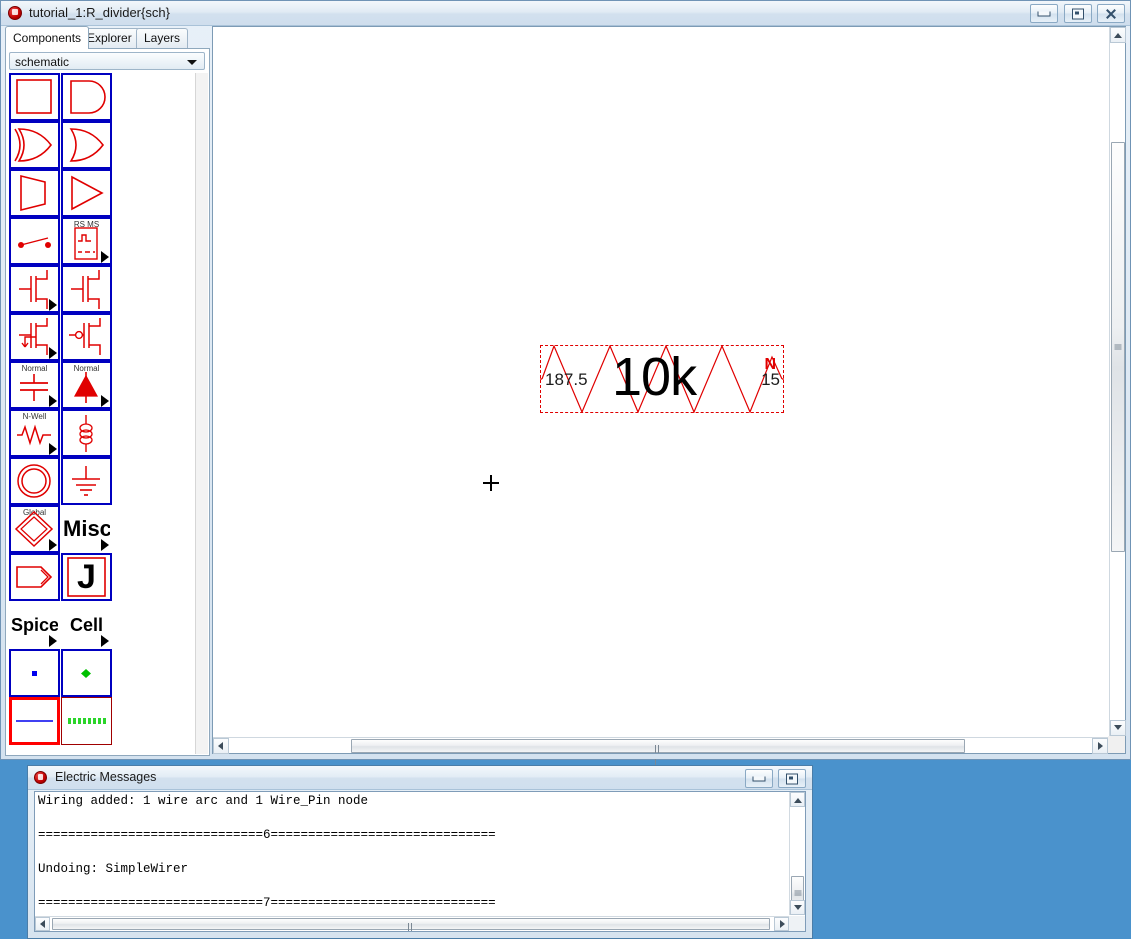 This screenshot has height=939, width=1131. Describe the element at coordinates (34, 625) in the screenshot. I see `palette-cell-spice-menu: Spice` at that location.